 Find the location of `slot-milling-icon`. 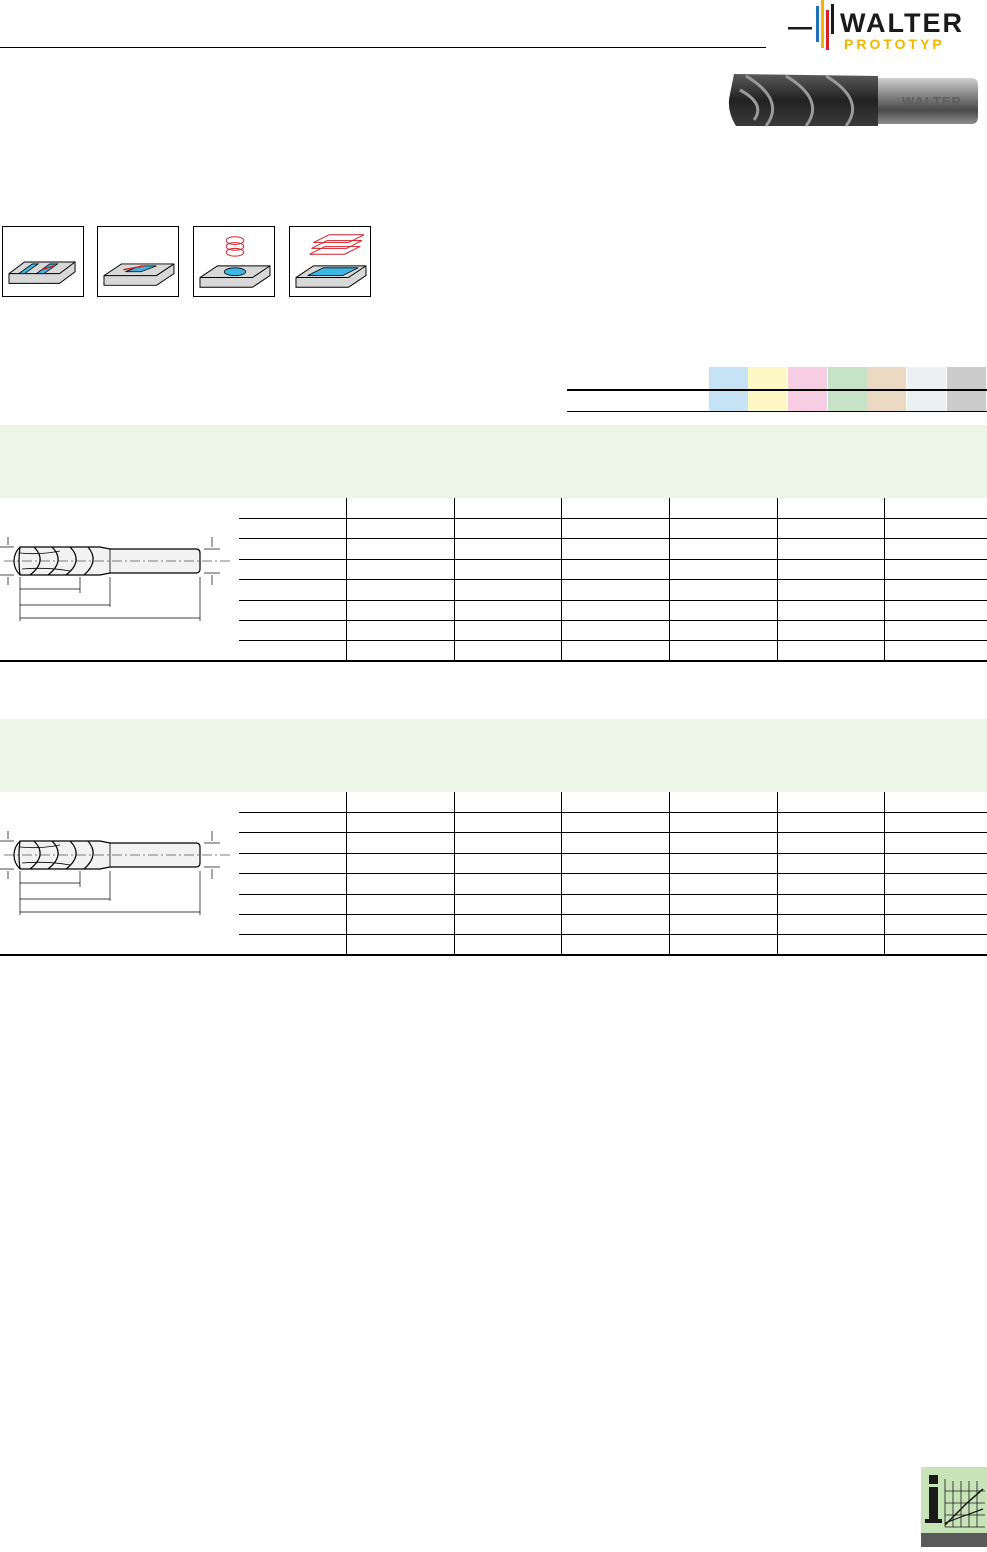

slot-milling-icon is located at coordinates (43, 261).